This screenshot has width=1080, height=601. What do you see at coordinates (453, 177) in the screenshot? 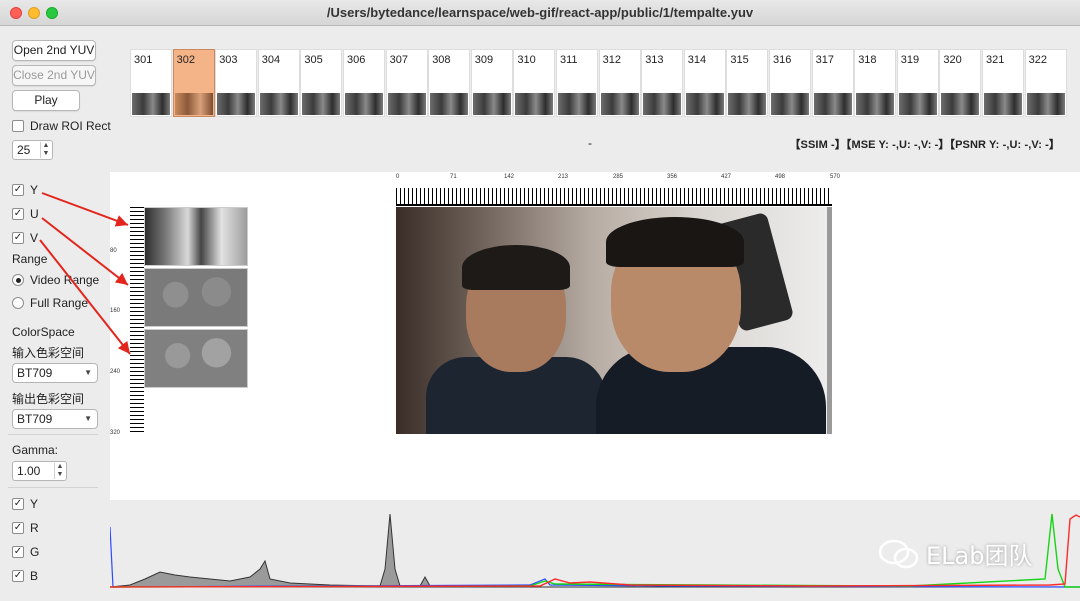
I see `h-tick: 71` at bounding box center [453, 177].